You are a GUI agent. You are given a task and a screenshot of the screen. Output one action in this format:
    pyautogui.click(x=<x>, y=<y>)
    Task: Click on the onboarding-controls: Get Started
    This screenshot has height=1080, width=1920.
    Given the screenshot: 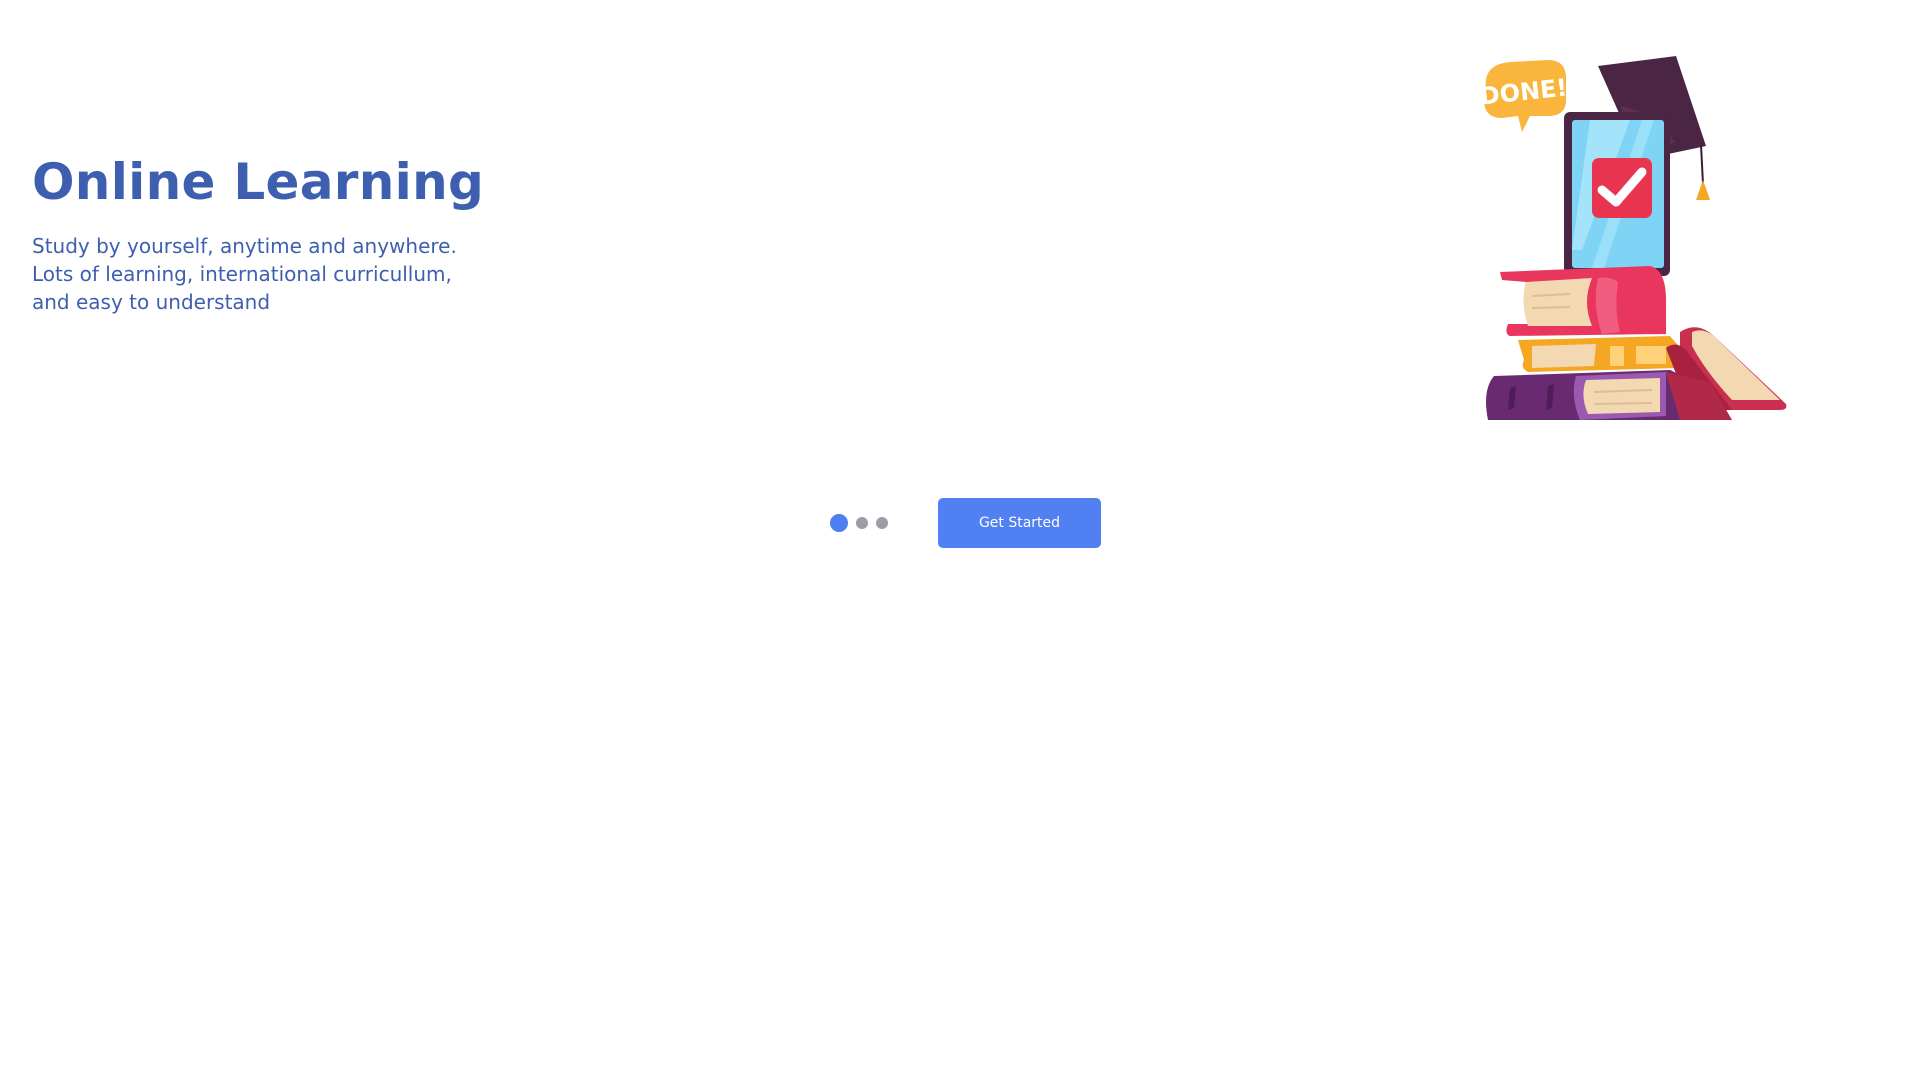 What is the action you would take?
    pyautogui.click(x=965, y=523)
    